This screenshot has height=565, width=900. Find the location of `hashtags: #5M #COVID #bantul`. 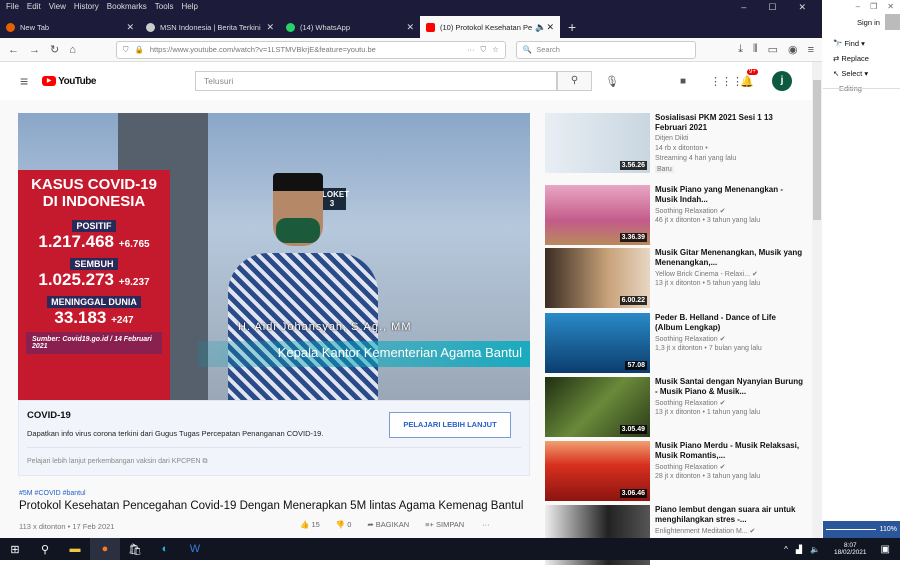

hashtags: #5M #COVID #bantul is located at coordinates (52, 493).